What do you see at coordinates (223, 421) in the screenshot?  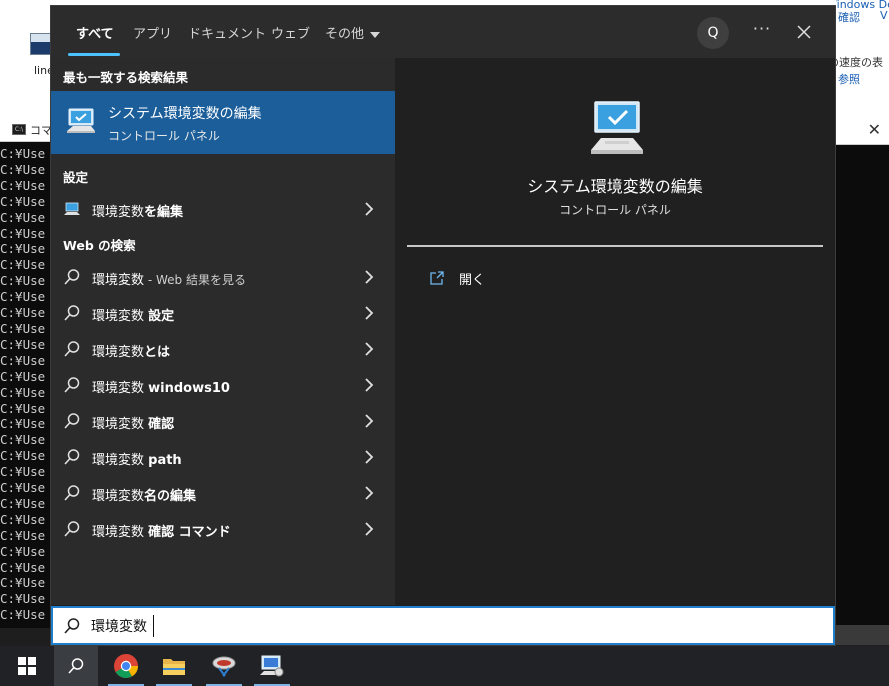 I see `web-search-item: 環境変数 確認` at bounding box center [223, 421].